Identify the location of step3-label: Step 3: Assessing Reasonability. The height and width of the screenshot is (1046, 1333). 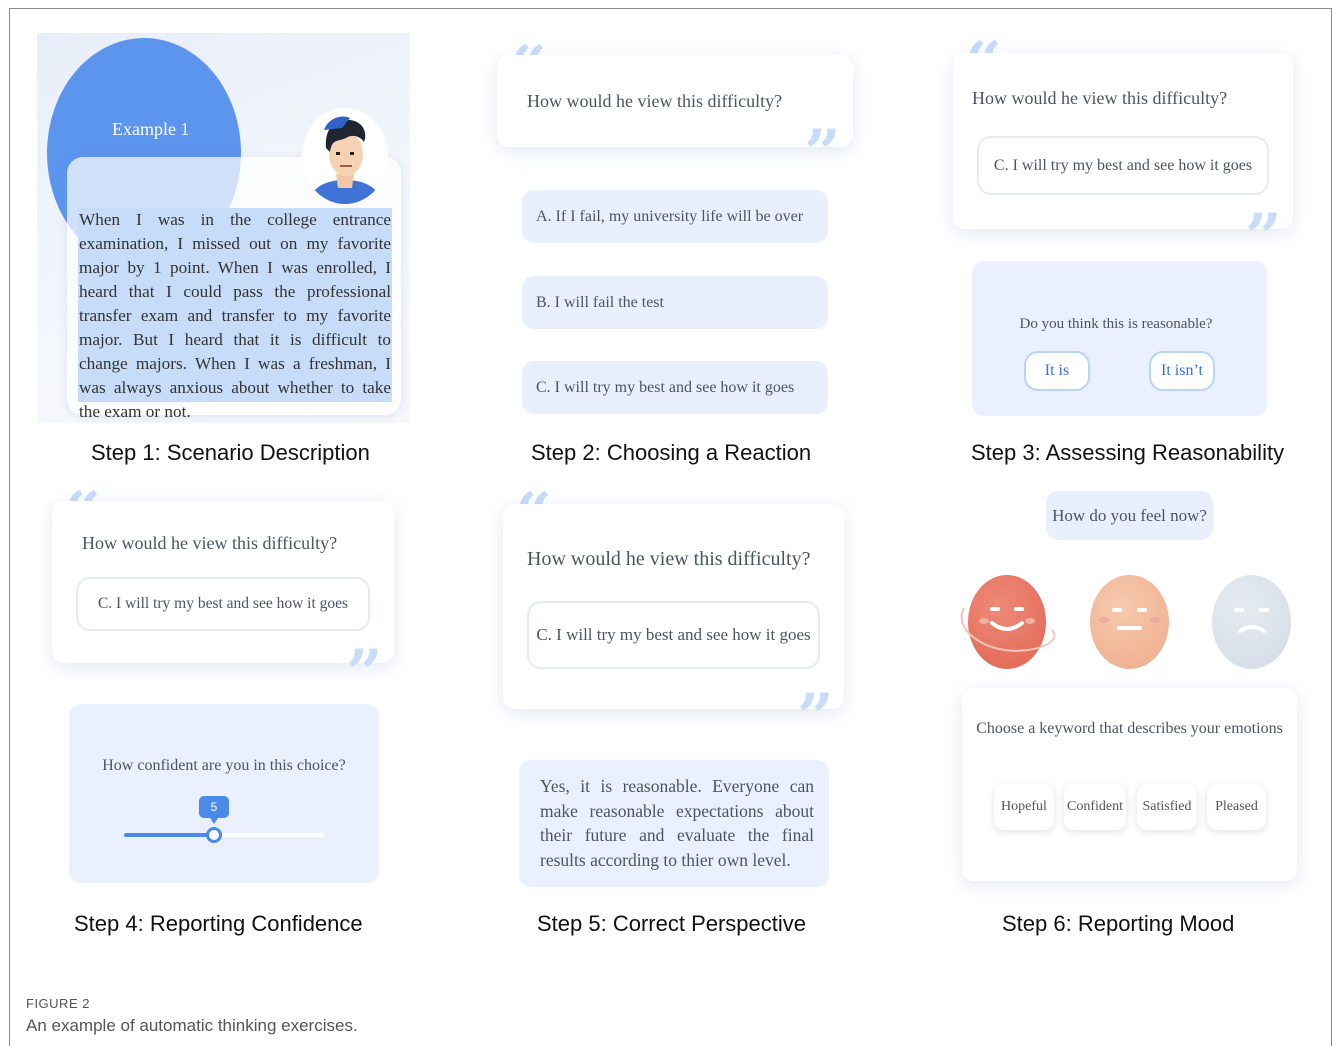
(1128, 452).